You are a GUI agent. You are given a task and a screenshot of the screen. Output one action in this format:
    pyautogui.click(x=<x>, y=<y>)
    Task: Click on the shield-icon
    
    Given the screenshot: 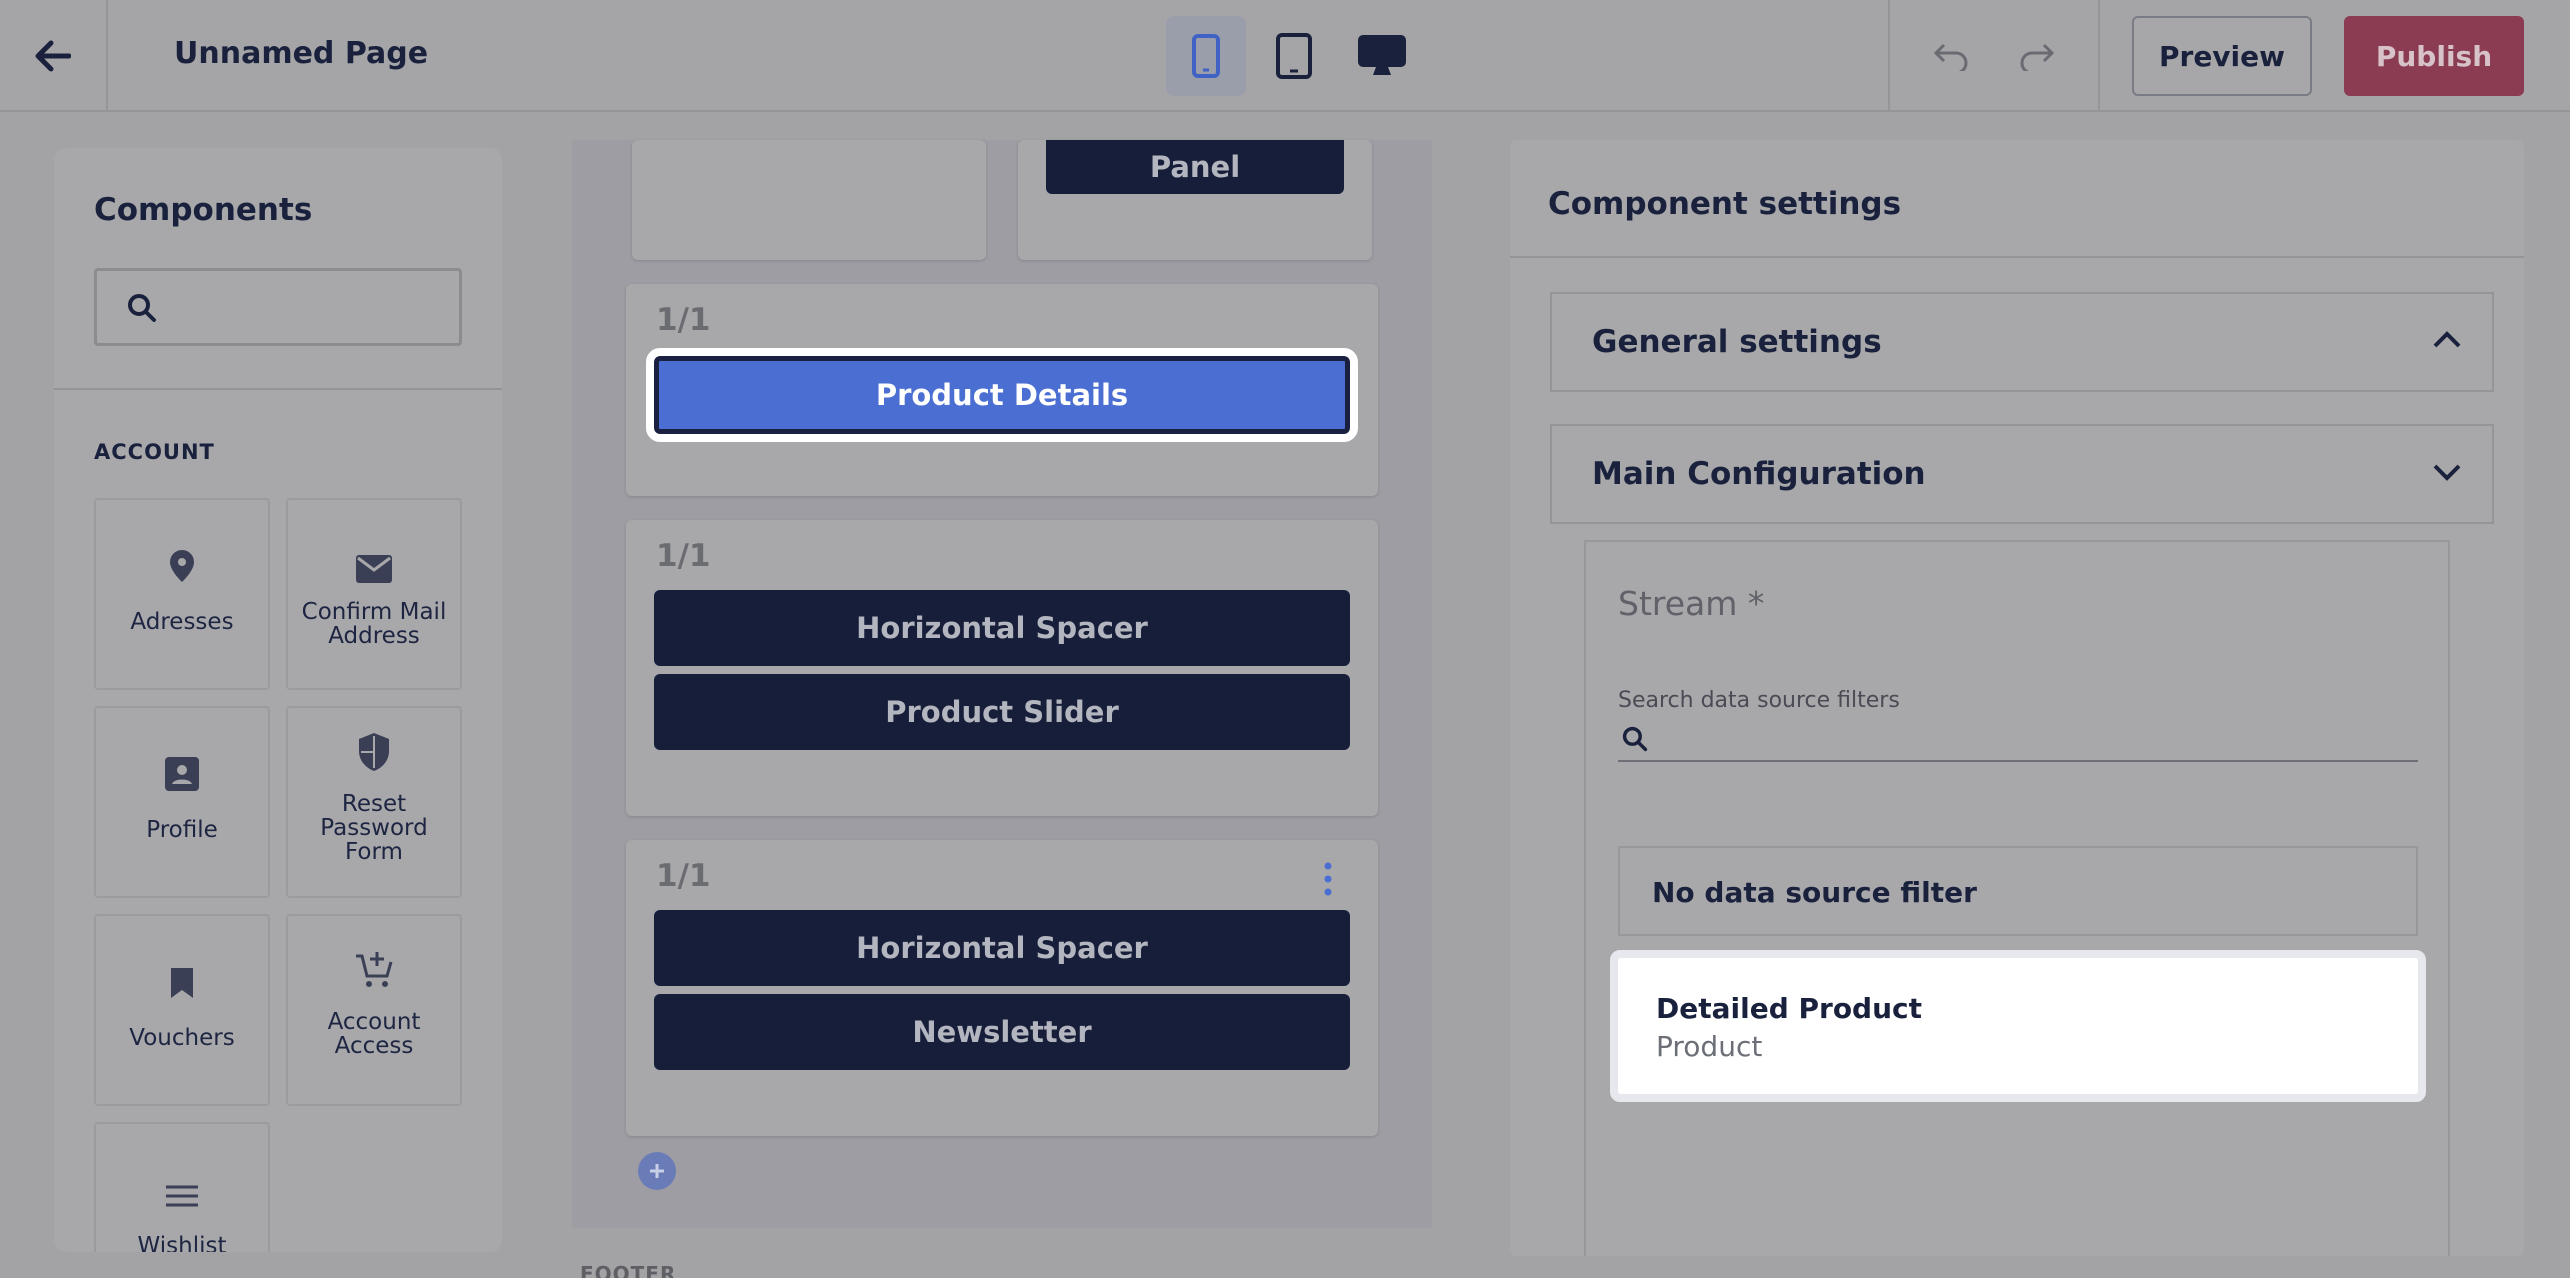 What is the action you would take?
    pyautogui.click(x=374, y=752)
    